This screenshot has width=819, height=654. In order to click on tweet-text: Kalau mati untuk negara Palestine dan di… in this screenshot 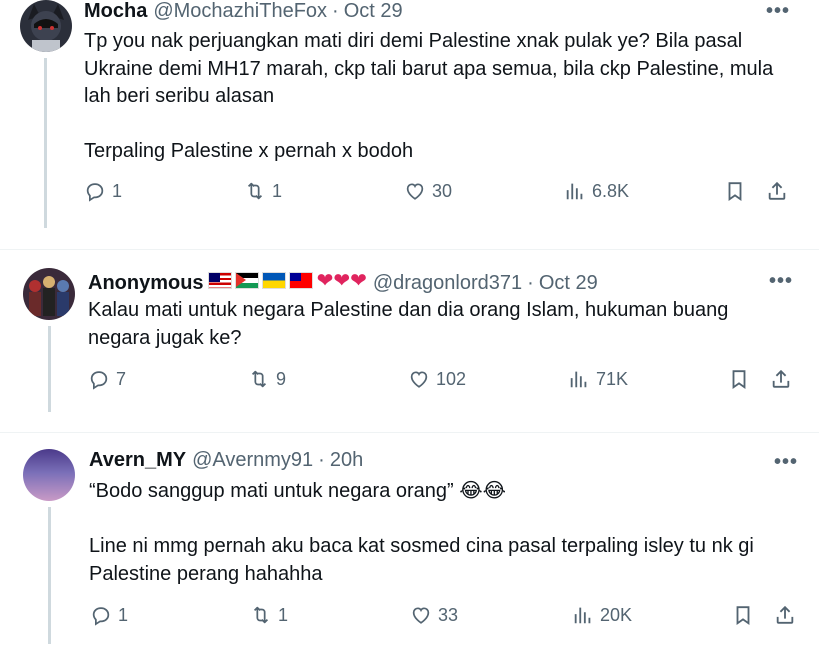, I will do `click(433, 324)`.